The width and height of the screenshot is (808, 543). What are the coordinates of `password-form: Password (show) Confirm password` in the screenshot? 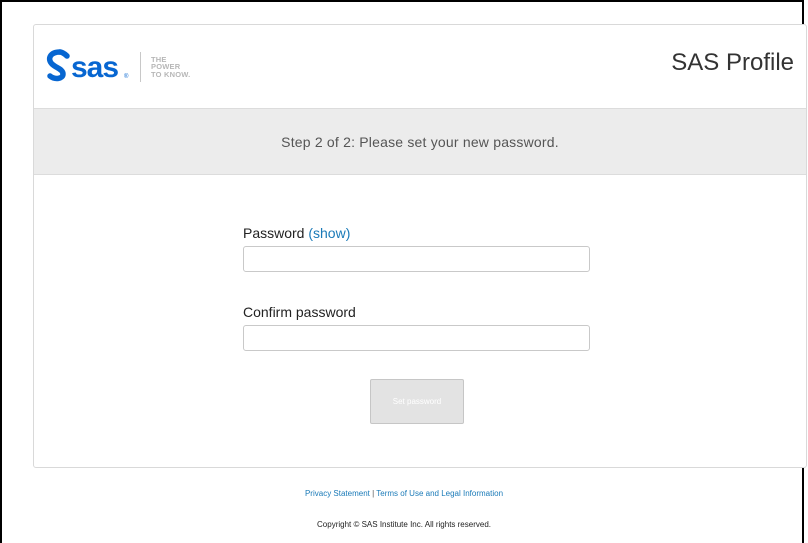 It's located at (417, 287).